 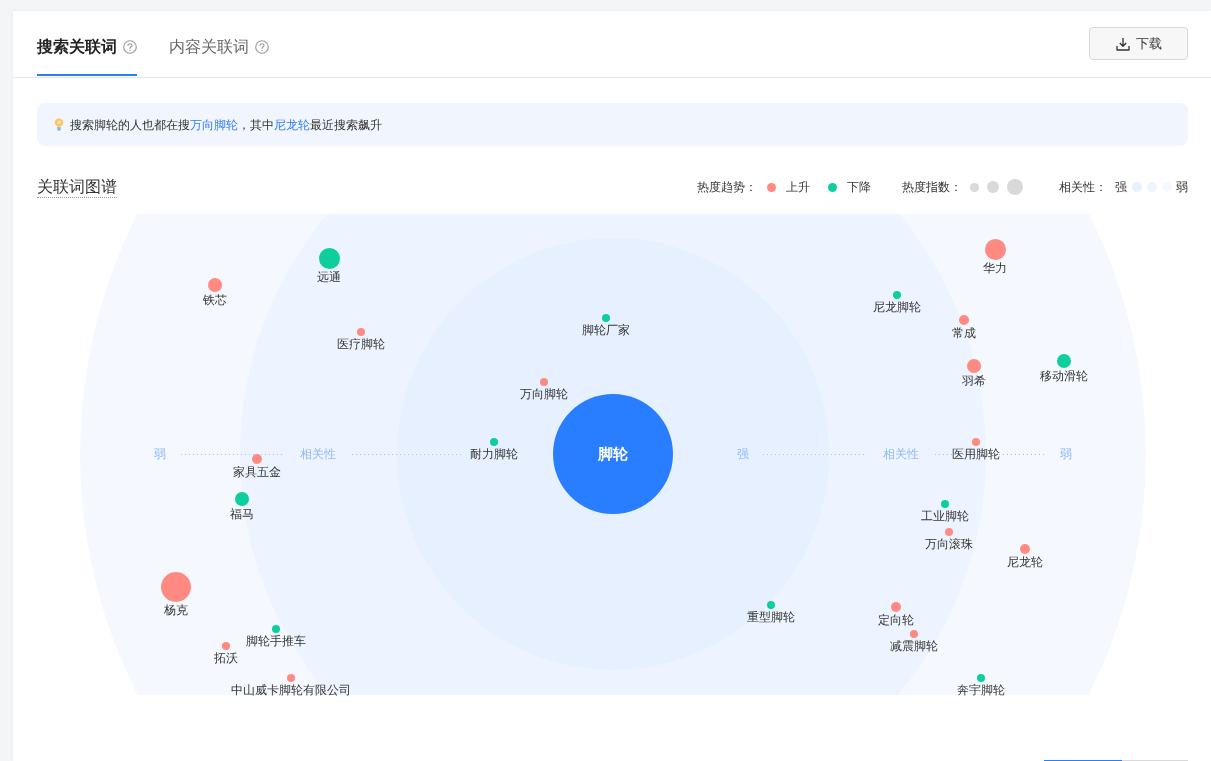 What do you see at coordinates (329, 276) in the screenshot?
I see `keyword-label: 远通` at bounding box center [329, 276].